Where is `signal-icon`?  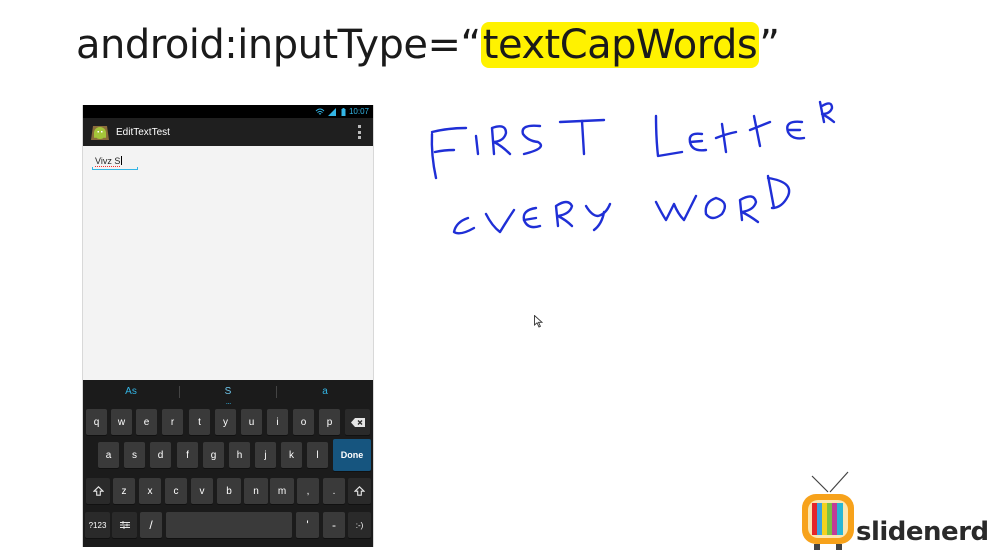
signal-icon is located at coordinates (332, 111).